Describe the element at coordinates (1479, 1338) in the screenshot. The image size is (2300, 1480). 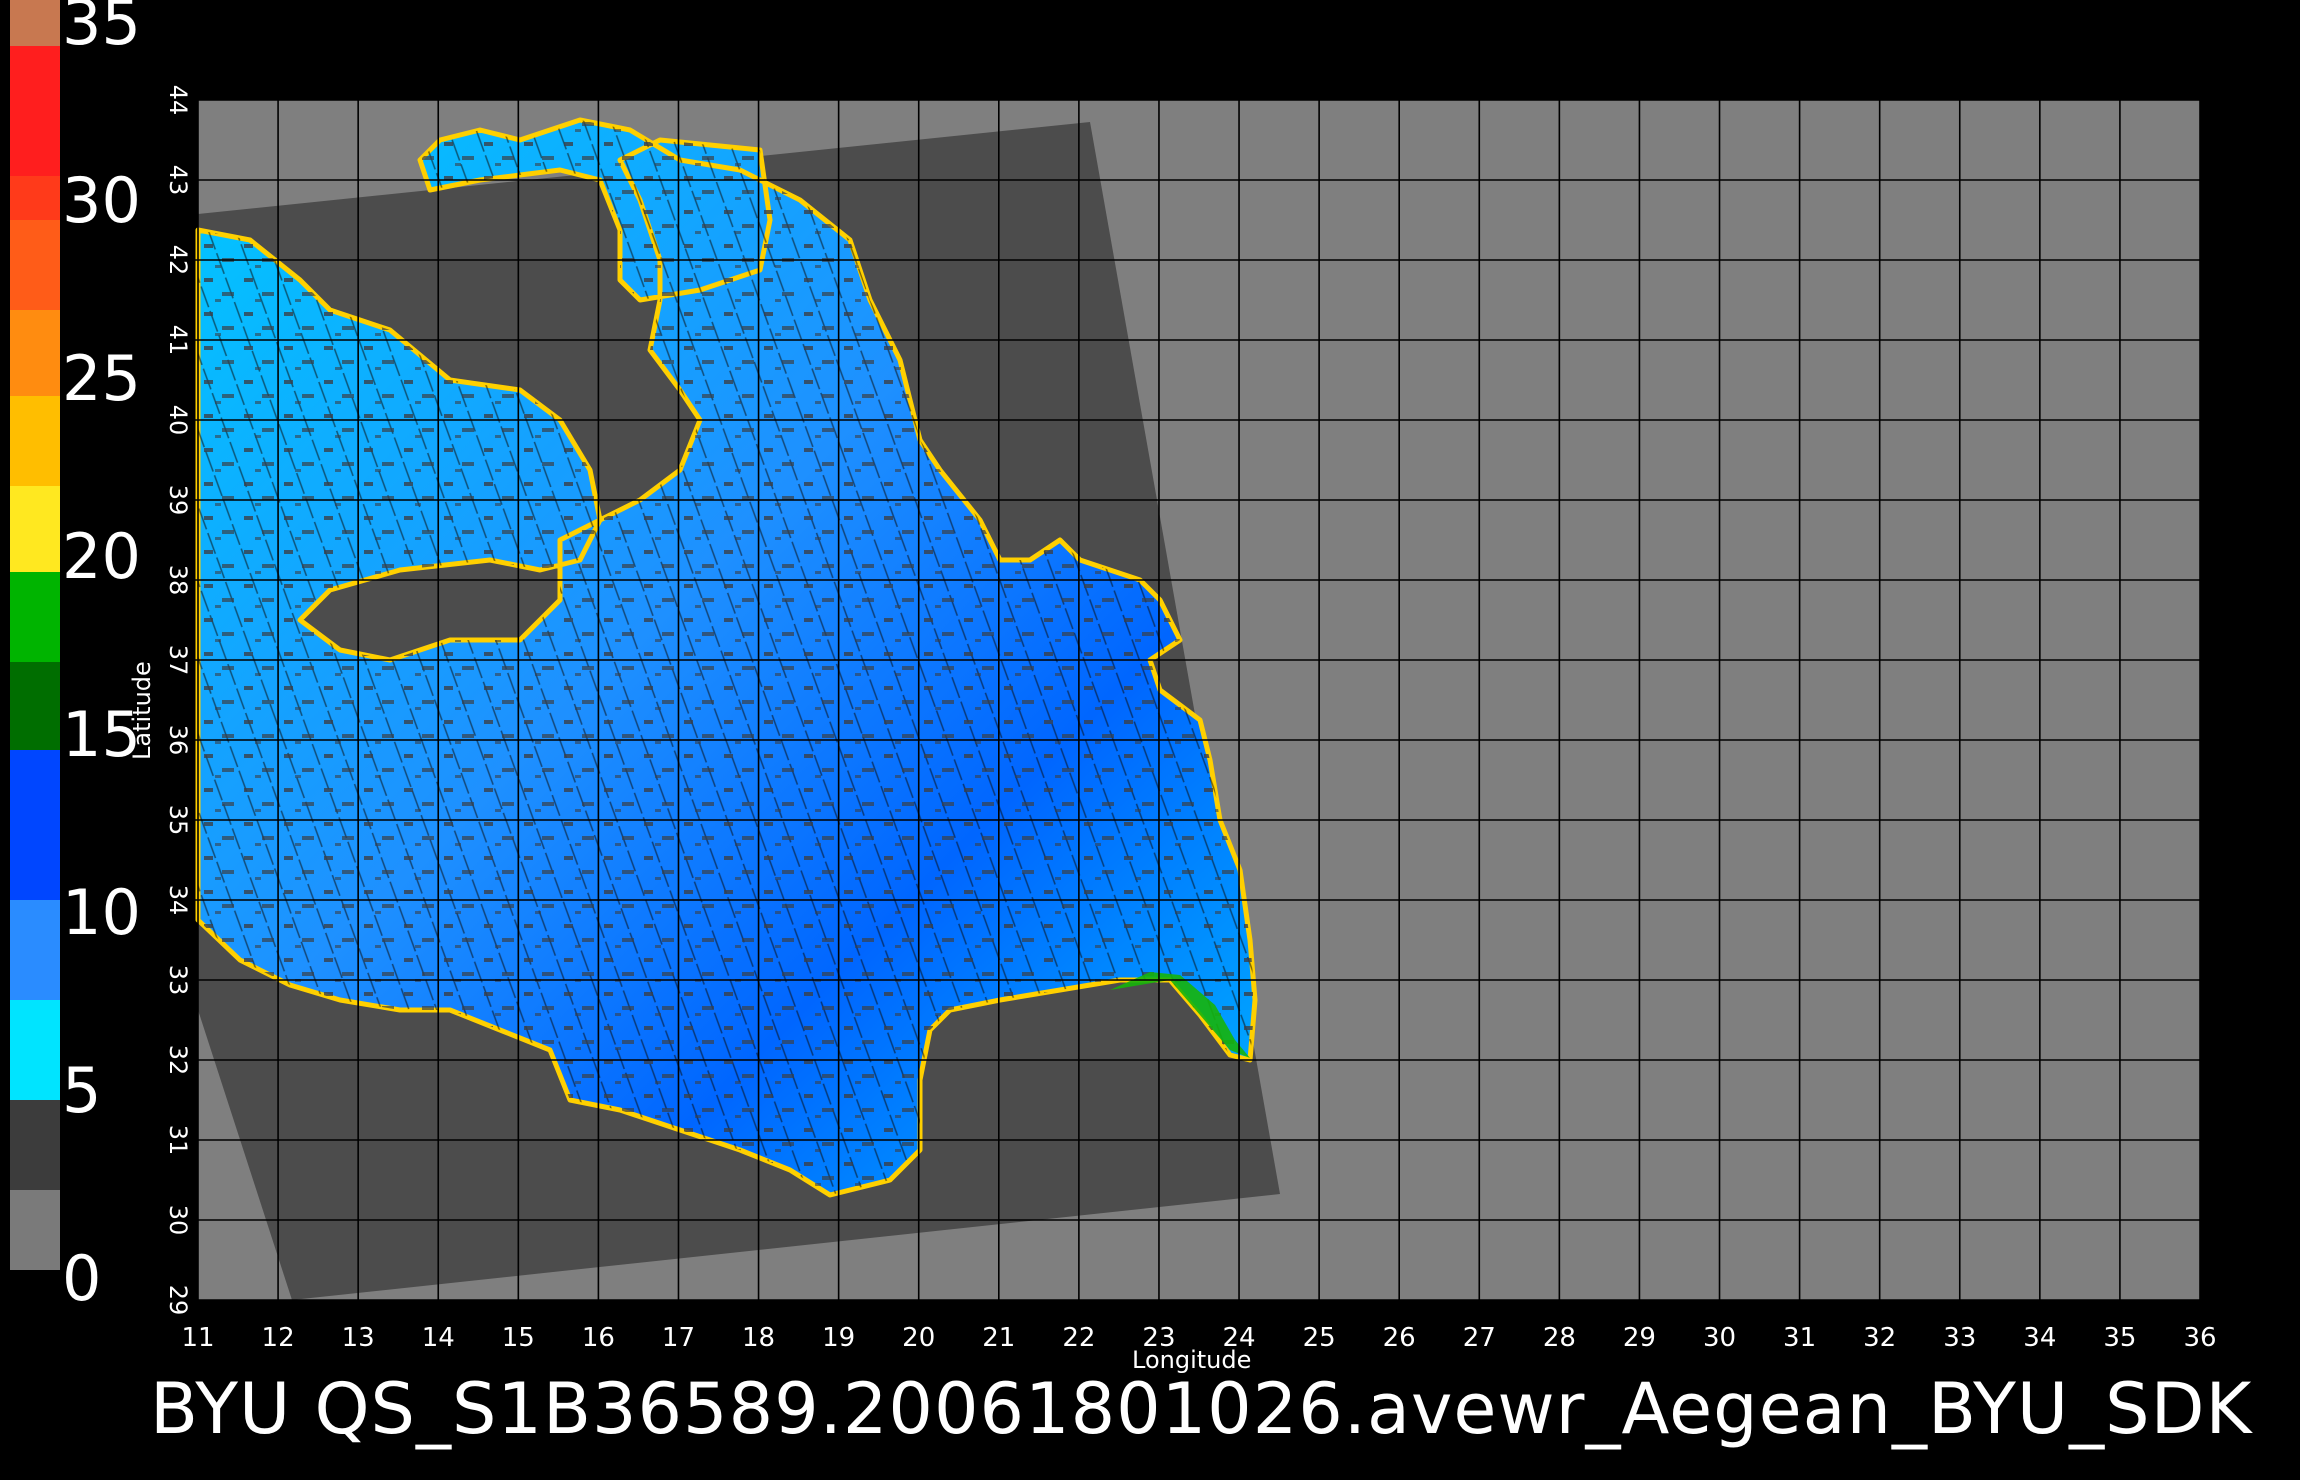
I see `longitude-tick-label: 27` at that location.